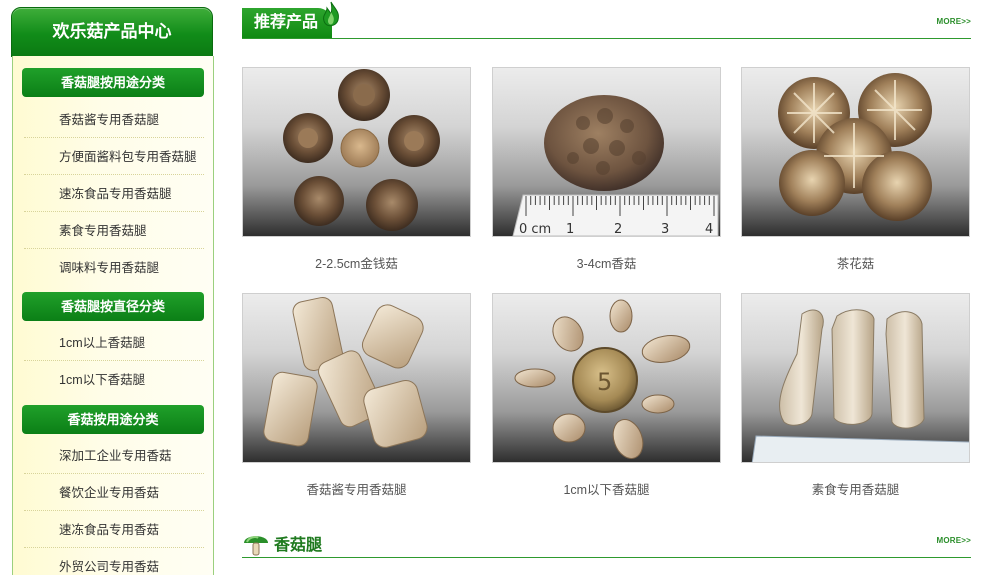  What do you see at coordinates (606, 19) in the screenshot?
I see `recommended-header: 推荐产品 MORE>>` at bounding box center [606, 19].